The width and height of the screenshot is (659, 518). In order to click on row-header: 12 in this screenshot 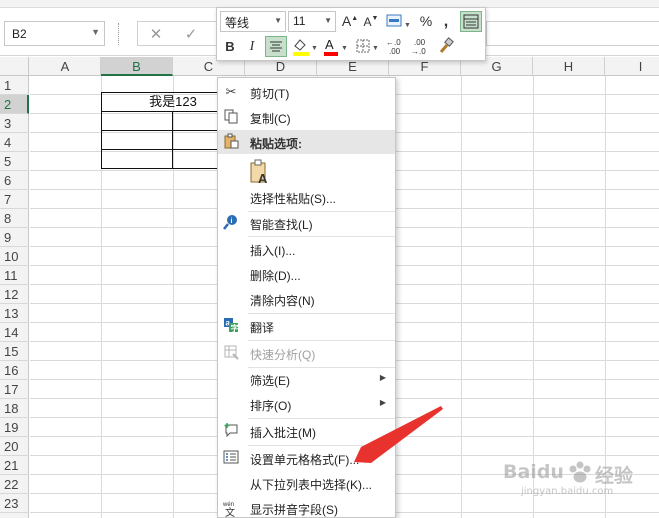, I will do `click(14, 294)`.